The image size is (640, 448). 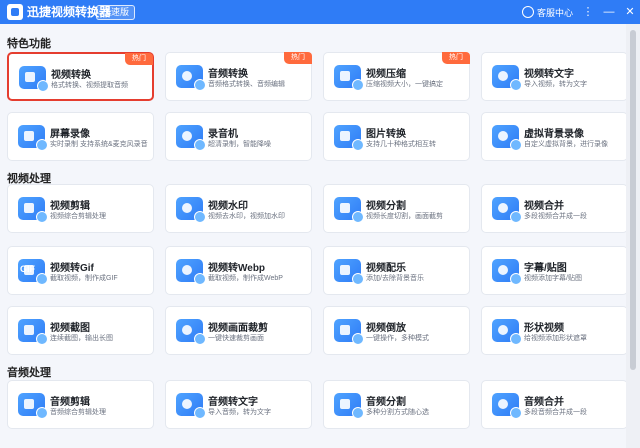 I want to click on virtual-bg-icon, so click(x=507, y=138).